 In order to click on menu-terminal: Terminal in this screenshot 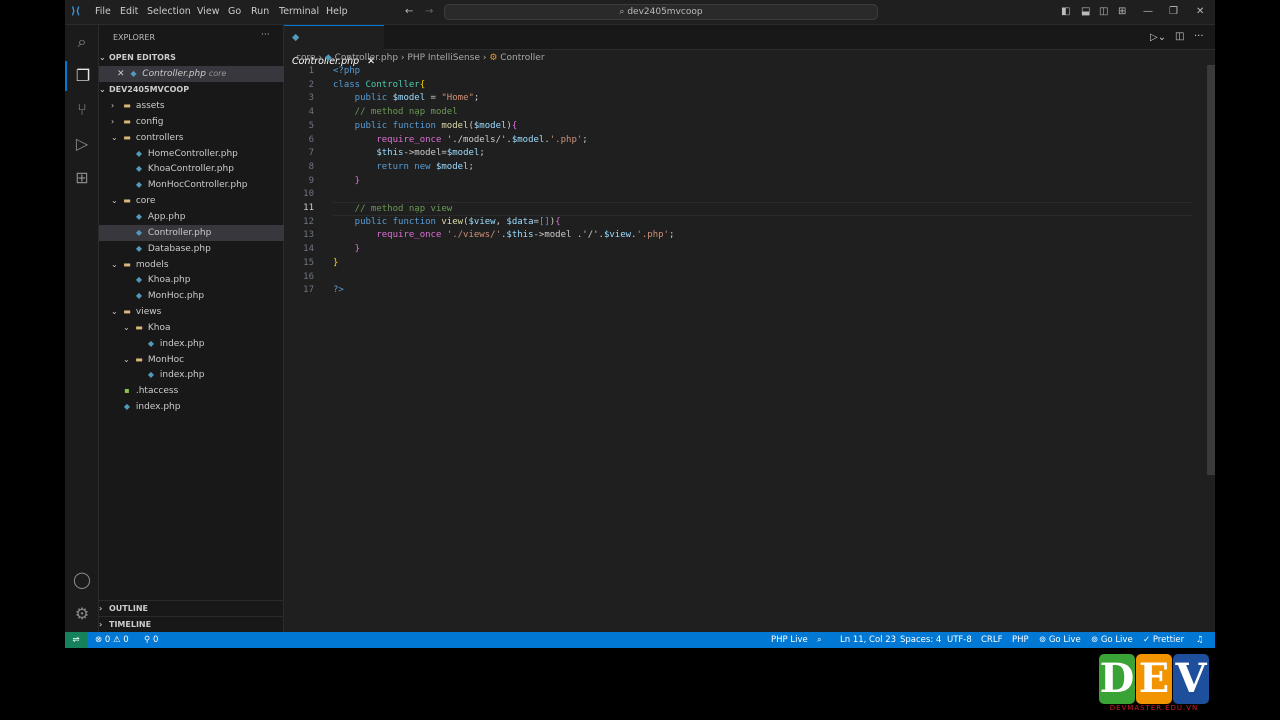, I will do `click(299, 11)`.